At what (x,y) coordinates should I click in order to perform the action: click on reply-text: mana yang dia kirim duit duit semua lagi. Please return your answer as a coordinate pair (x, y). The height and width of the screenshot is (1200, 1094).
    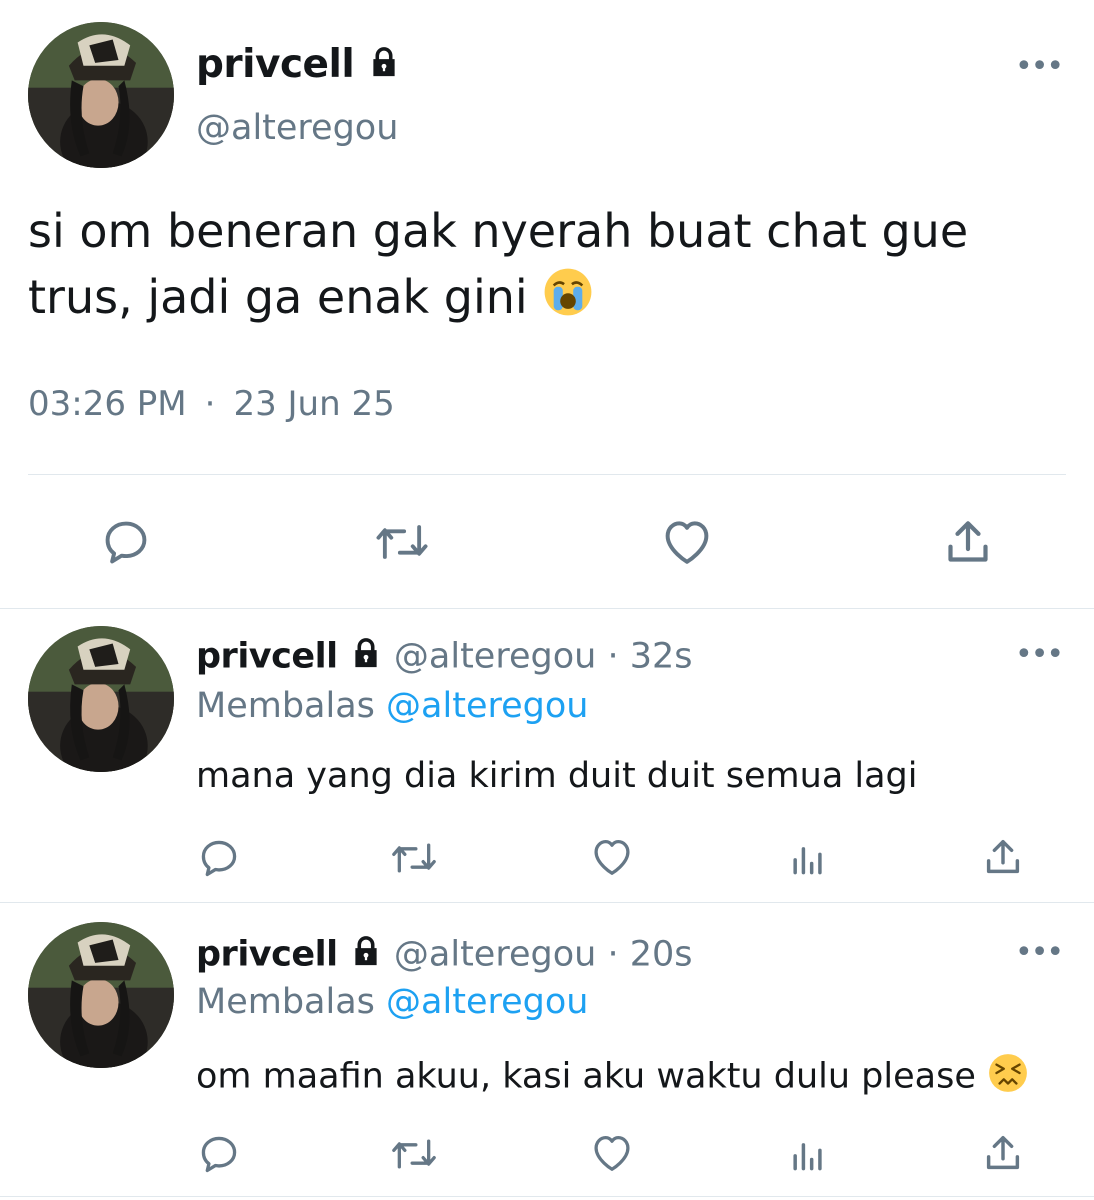
    Looking at the image, I should click on (557, 776).